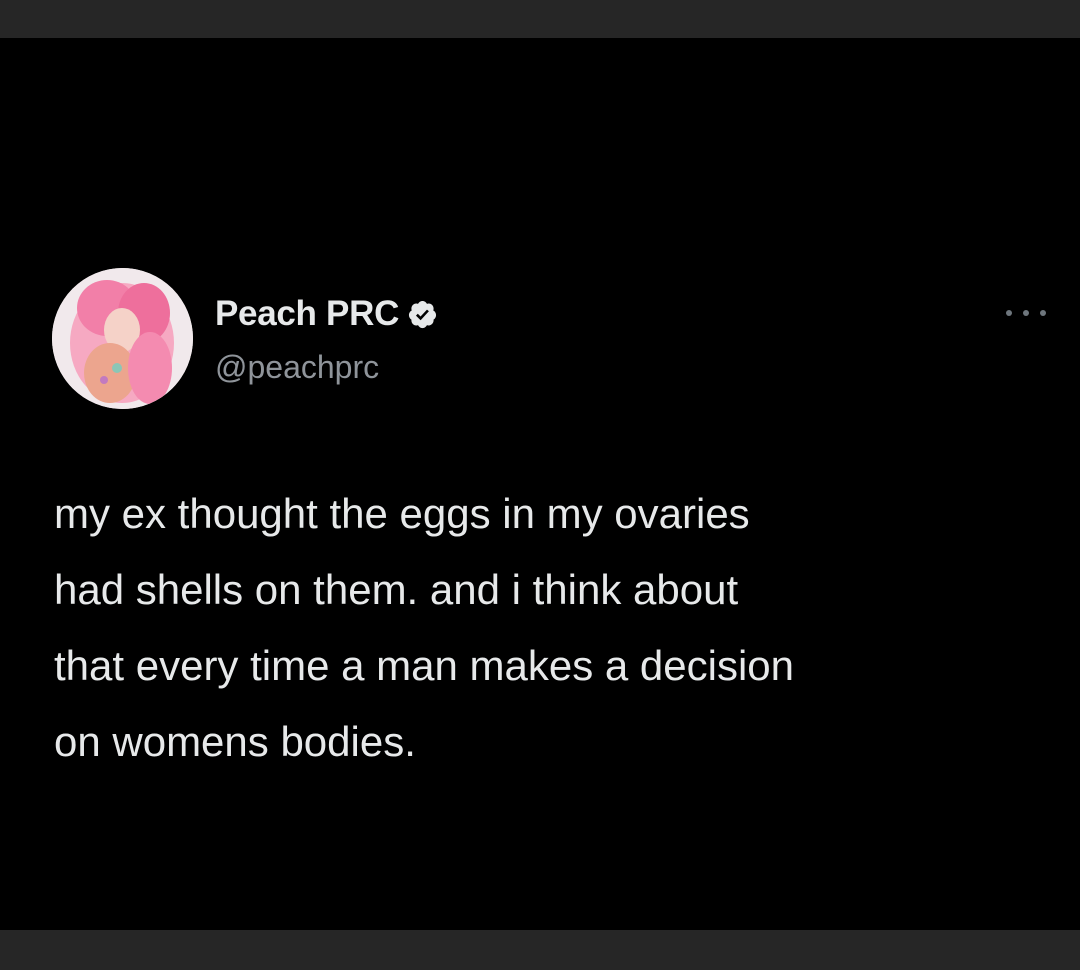 This screenshot has height=970, width=1080. What do you see at coordinates (422, 314) in the screenshot?
I see `verified-badge-icon` at bounding box center [422, 314].